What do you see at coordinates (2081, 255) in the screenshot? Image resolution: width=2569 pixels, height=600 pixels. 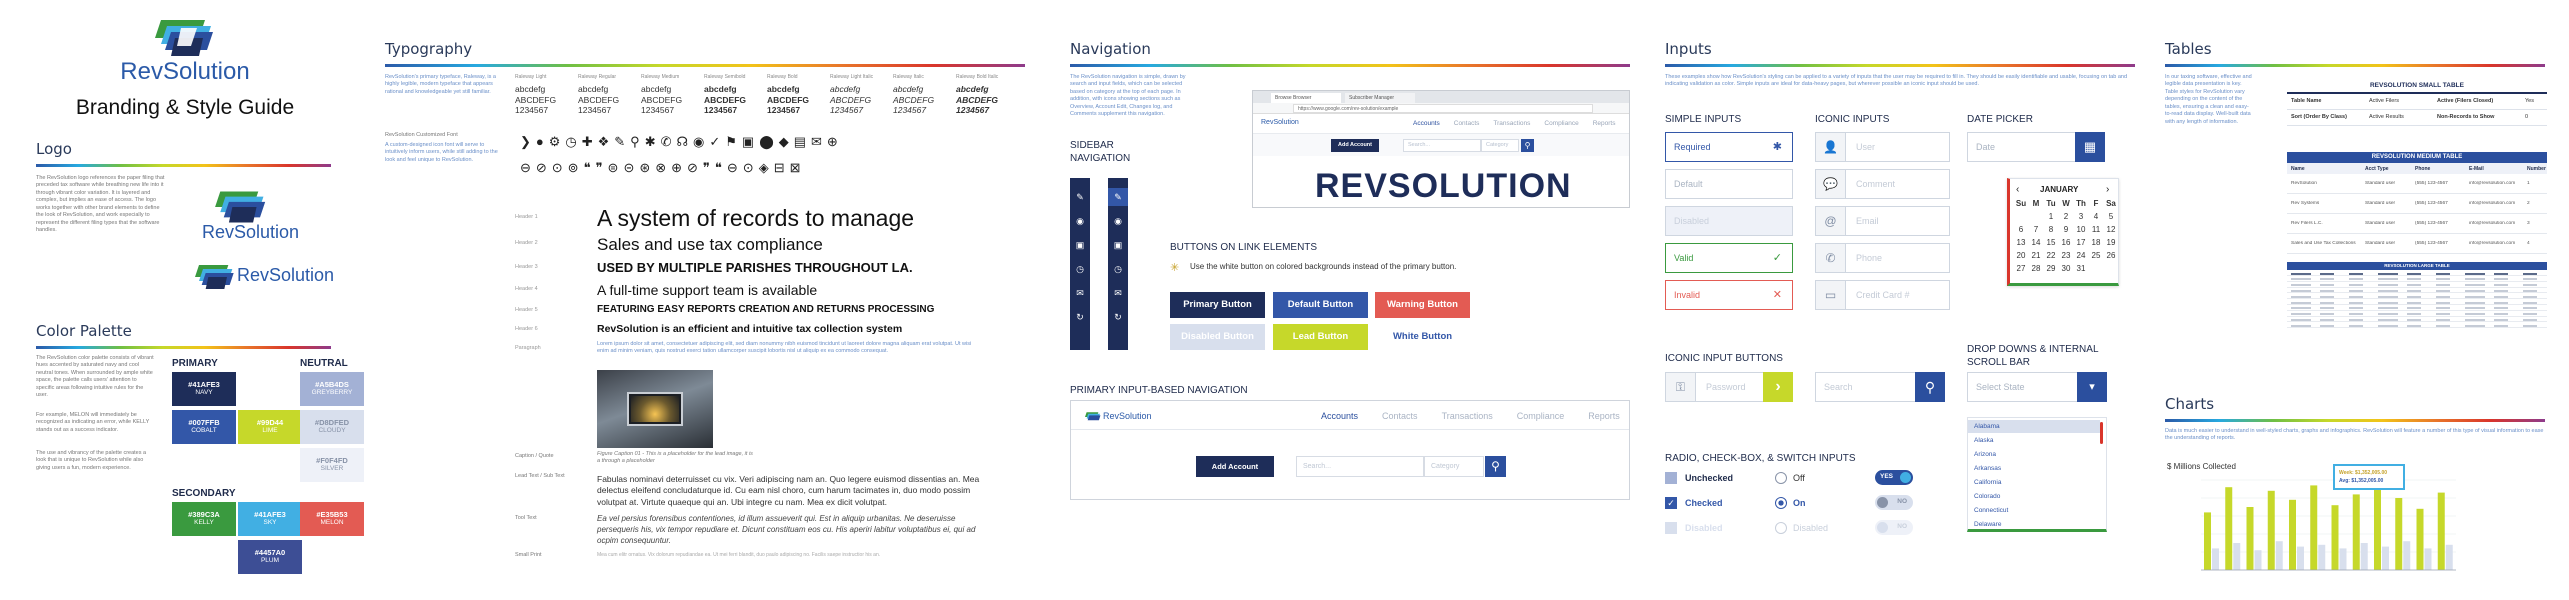 I see `calendar-day: 24` at bounding box center [2081, 255].